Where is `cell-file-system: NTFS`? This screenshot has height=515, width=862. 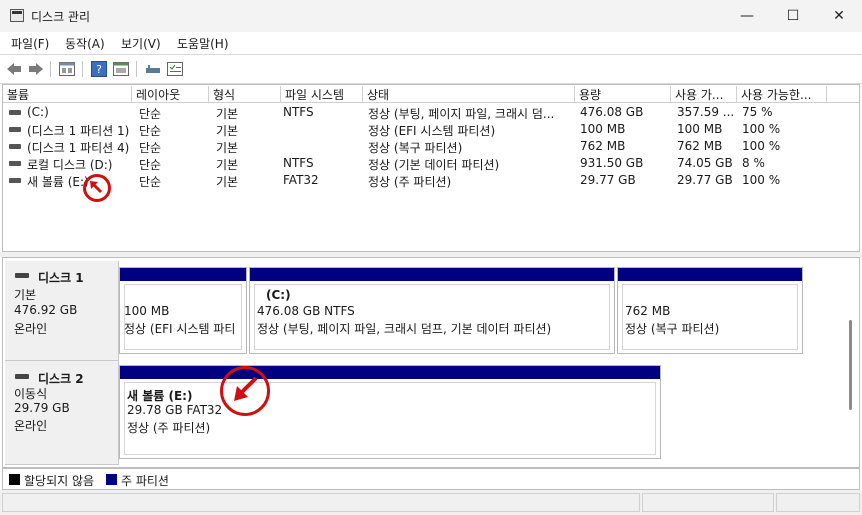 cell-file-system: NTFS is located at coordinates (298, 163).